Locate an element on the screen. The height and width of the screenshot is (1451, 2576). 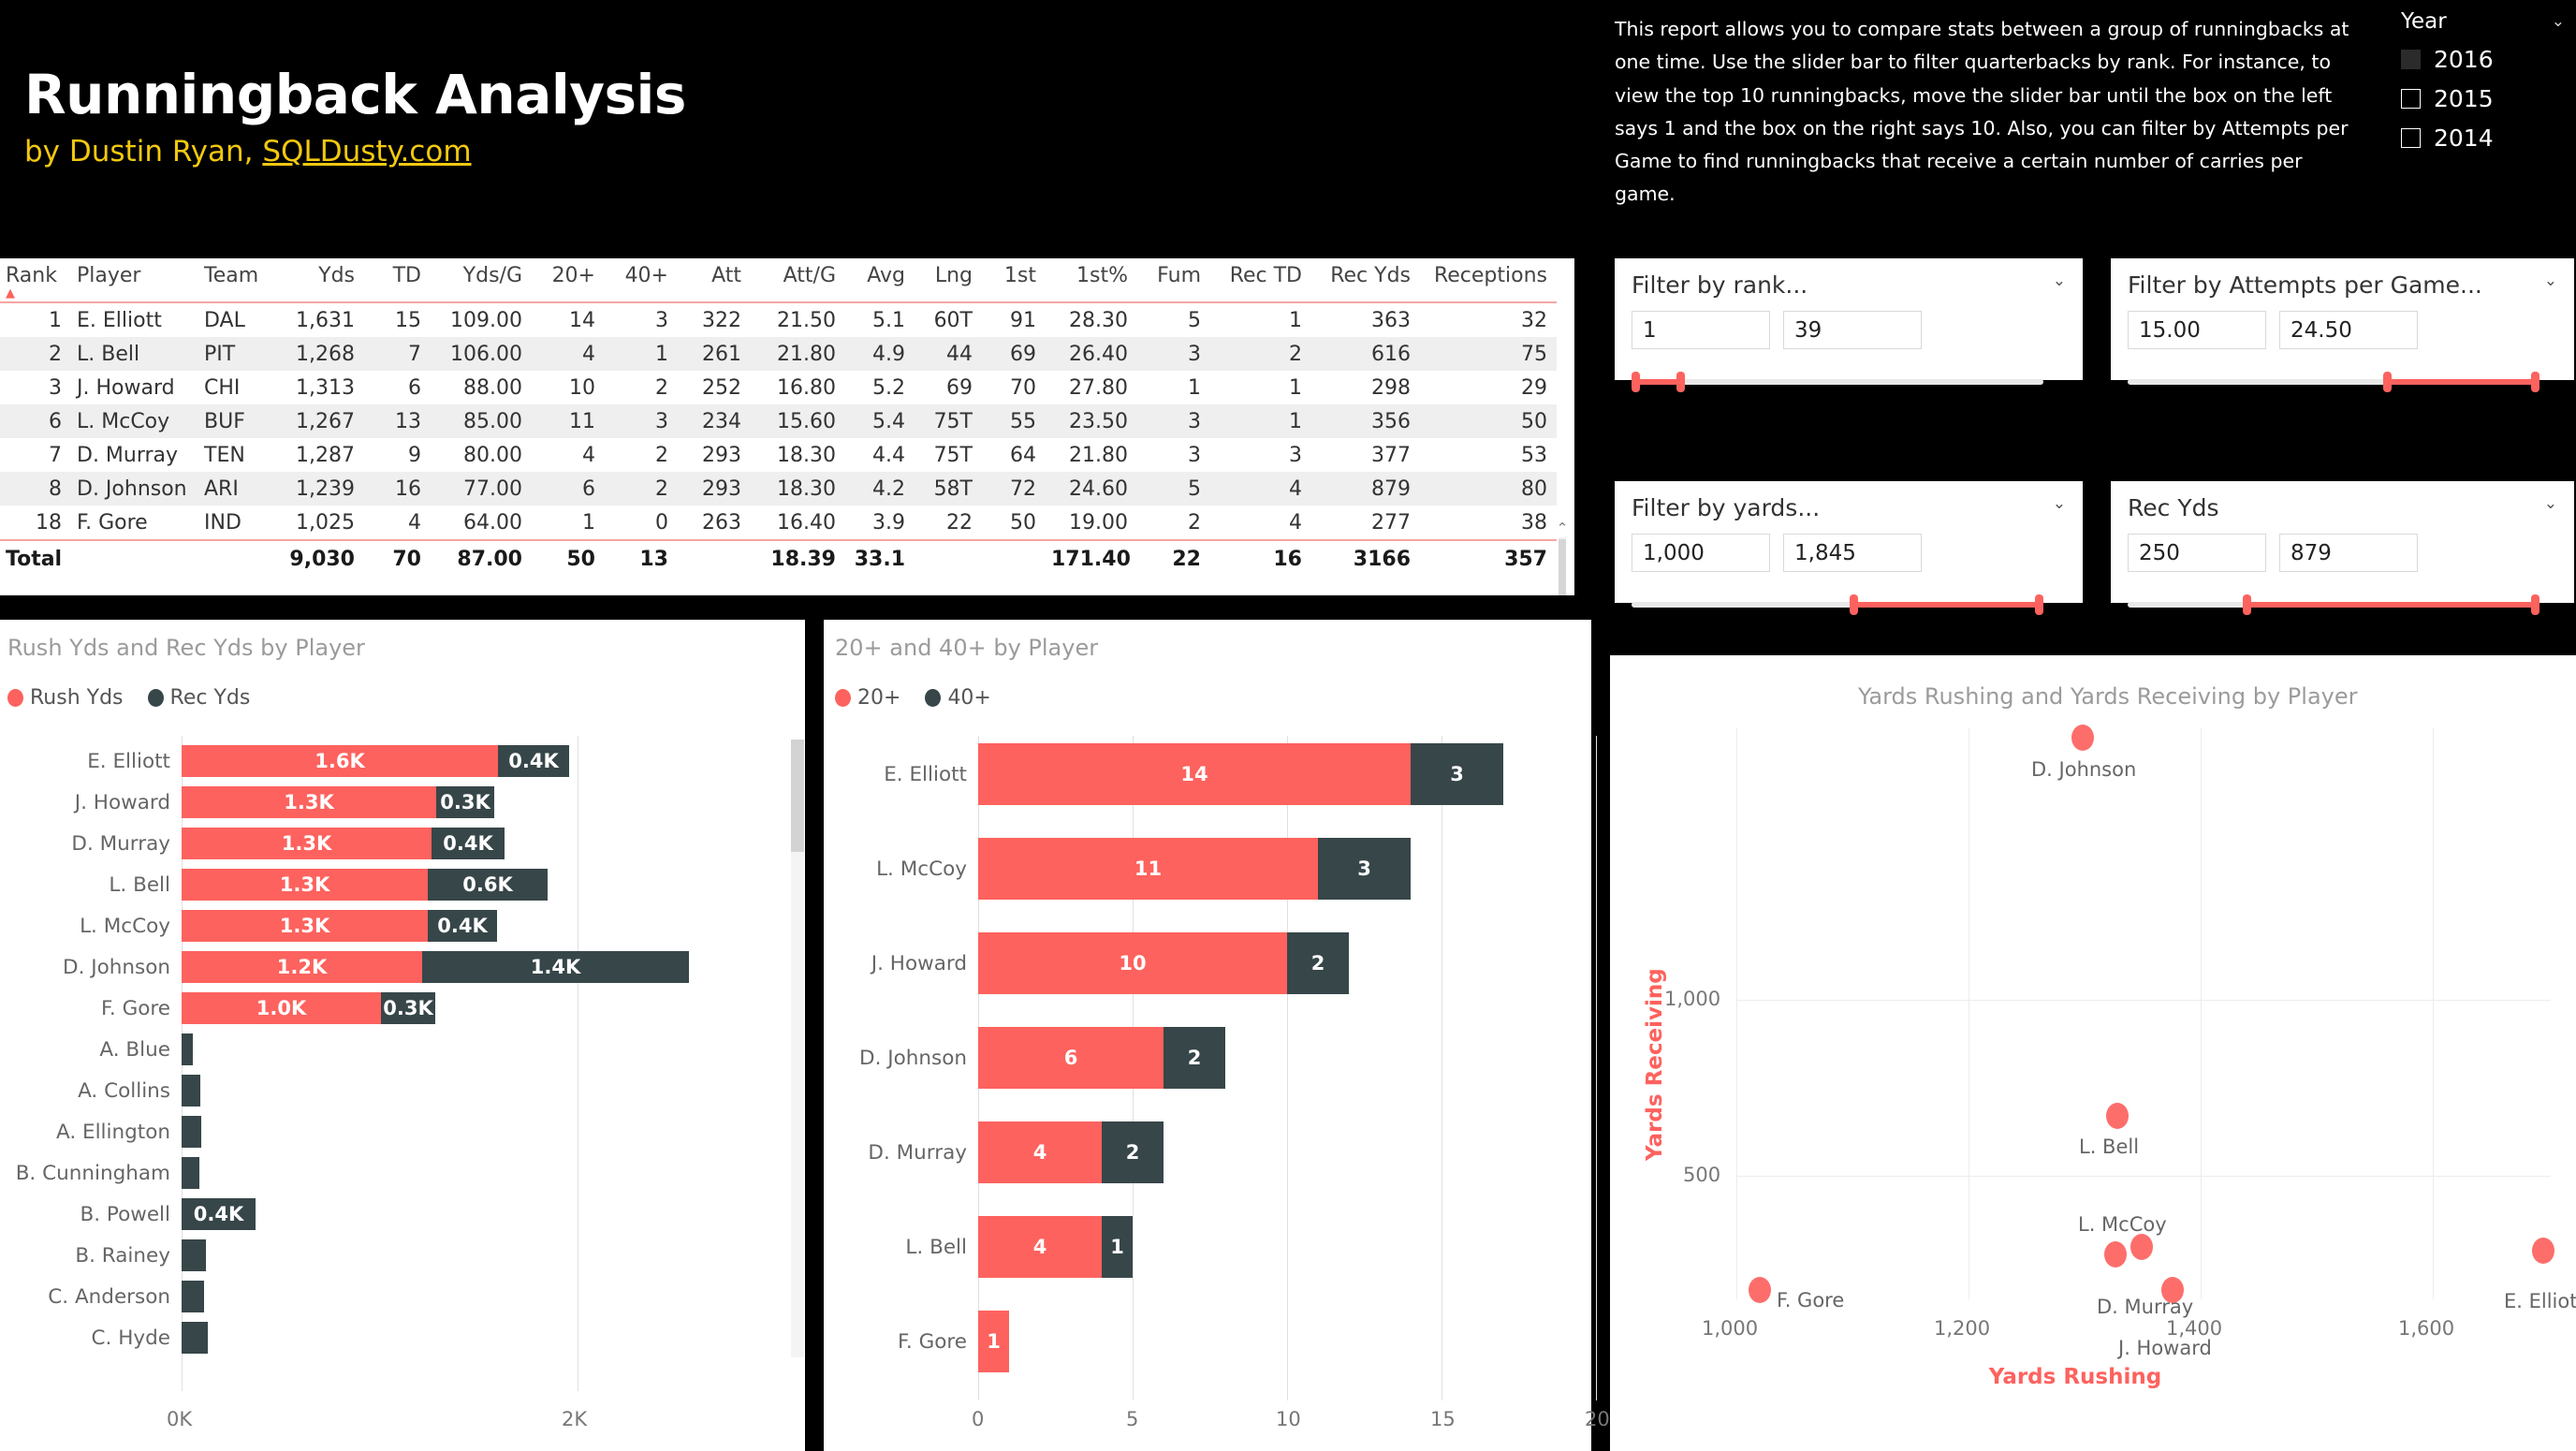
bar-segment-20plus: 10 is located at coordinates (1132, 963).